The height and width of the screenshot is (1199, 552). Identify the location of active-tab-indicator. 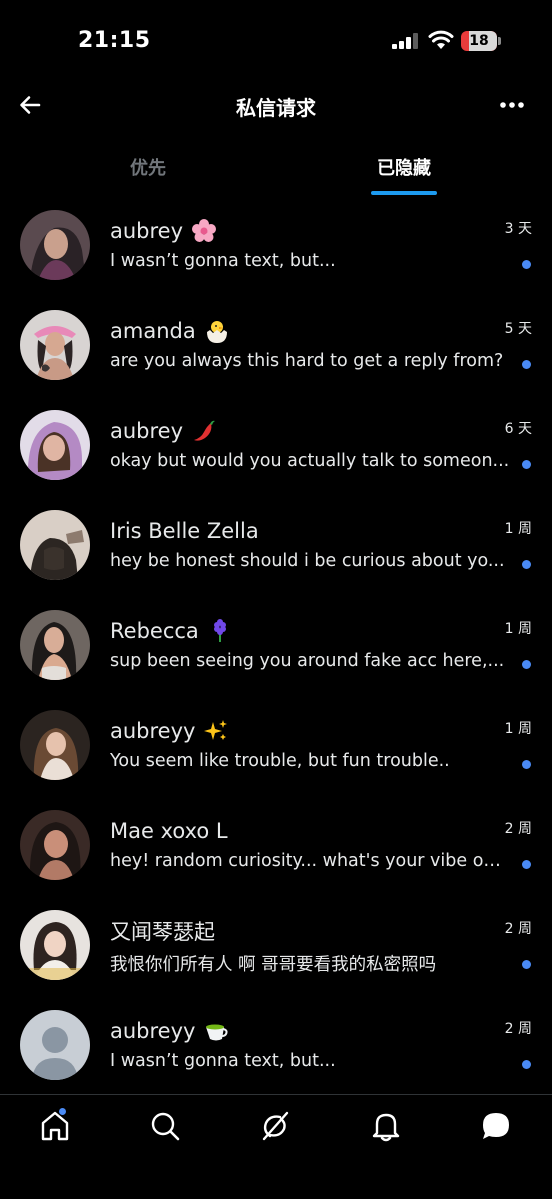
(404, 193).